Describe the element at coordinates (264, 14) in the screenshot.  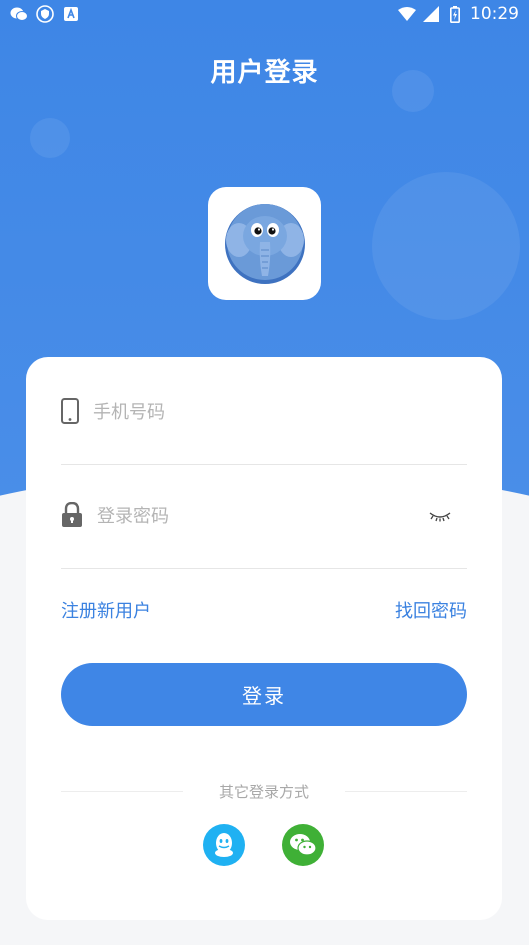
I see `status-bar: 10:29` at that location.